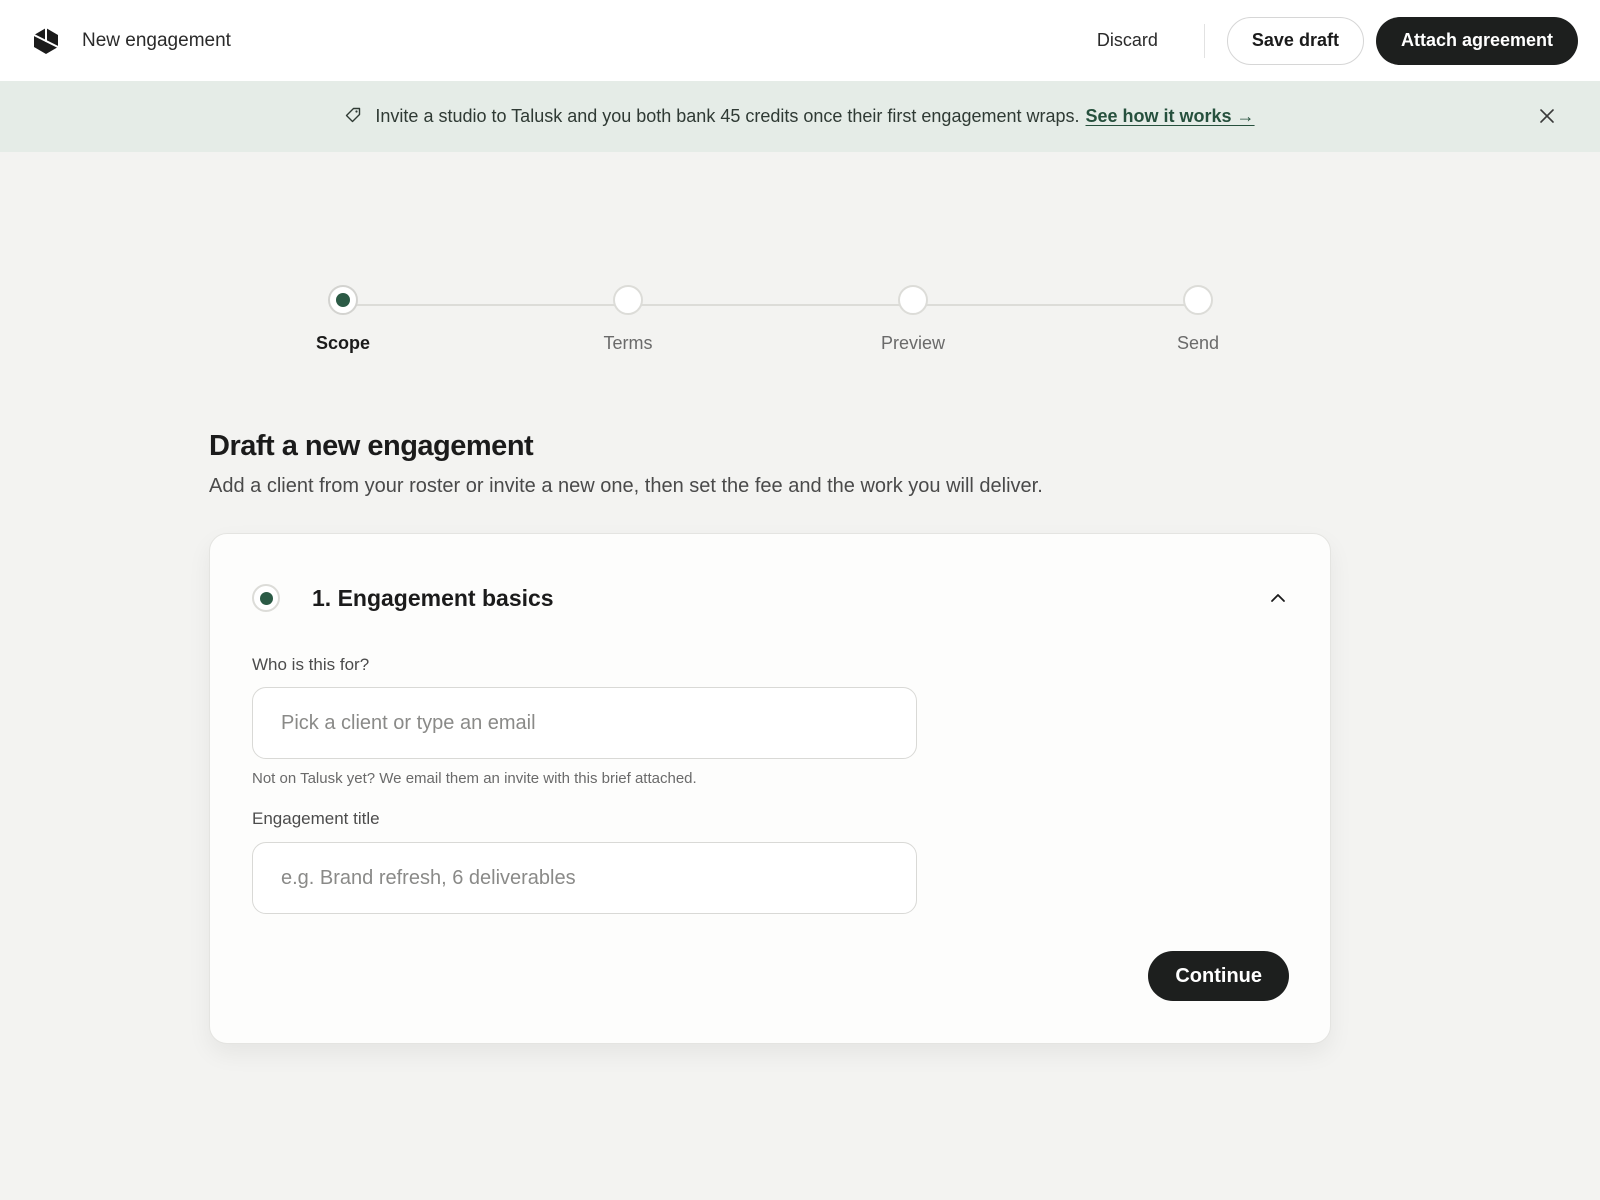 The image size is (1600, 1200). Describe the element at coordinates (343, 319) in the screenshot. I see `step-scope: Scope` at that location.